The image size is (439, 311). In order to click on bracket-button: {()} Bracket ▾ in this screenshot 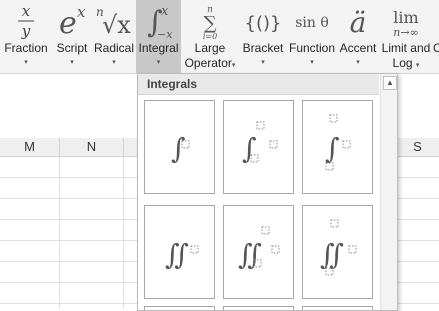, I will do `click(263, 36)`.